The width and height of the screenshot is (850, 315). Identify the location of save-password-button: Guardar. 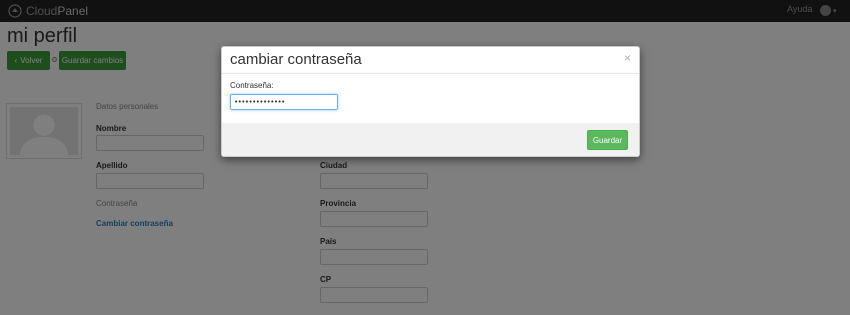
(607, 140).